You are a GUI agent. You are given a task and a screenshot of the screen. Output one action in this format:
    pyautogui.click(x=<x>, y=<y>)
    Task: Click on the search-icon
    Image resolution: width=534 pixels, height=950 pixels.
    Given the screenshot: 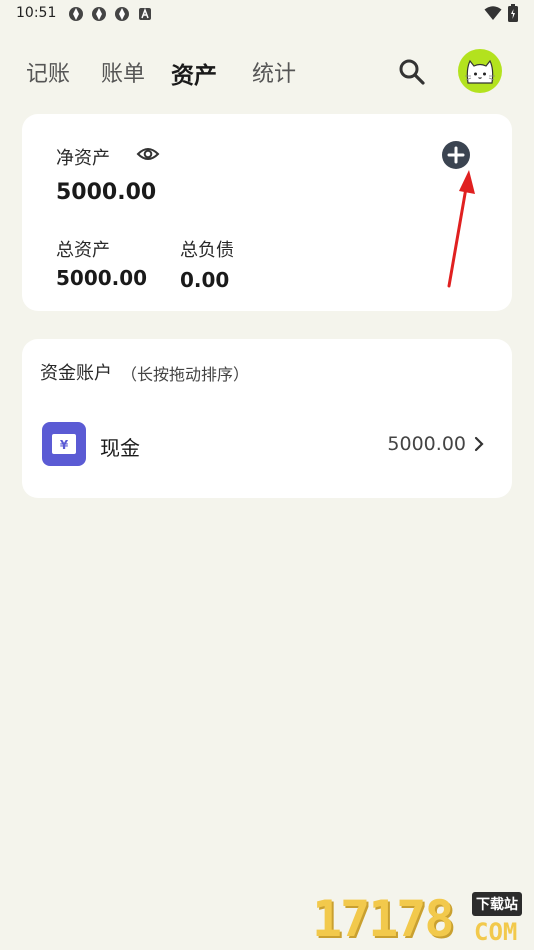 What is the action you would take?
    pyautogui.click(x=412, y=72)
    